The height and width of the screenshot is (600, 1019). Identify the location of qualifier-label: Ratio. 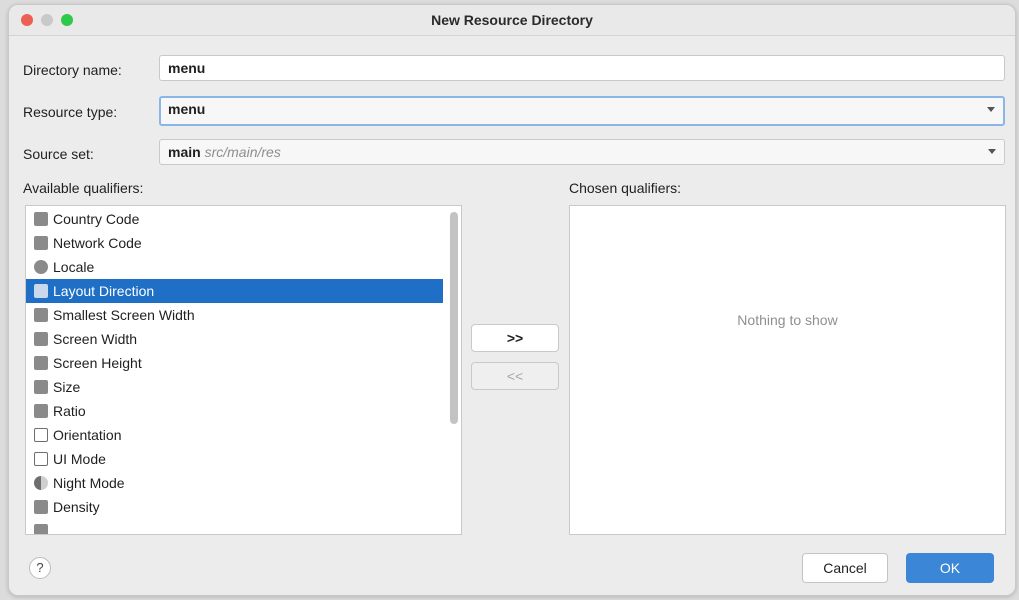
(69, 411).